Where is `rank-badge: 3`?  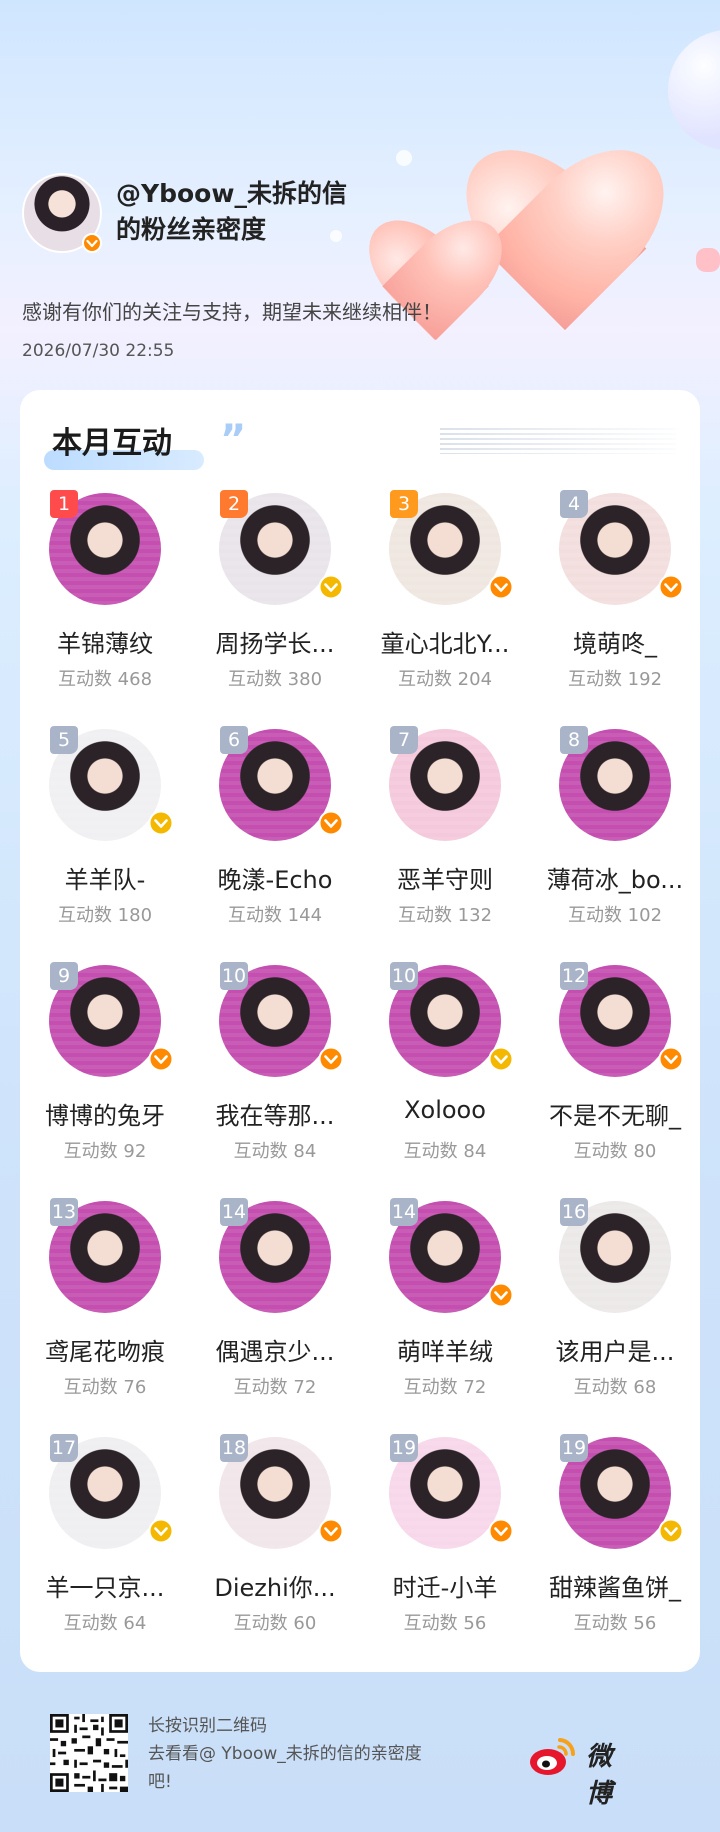
rank-badge: 3 is located at coordinates (404, 504).